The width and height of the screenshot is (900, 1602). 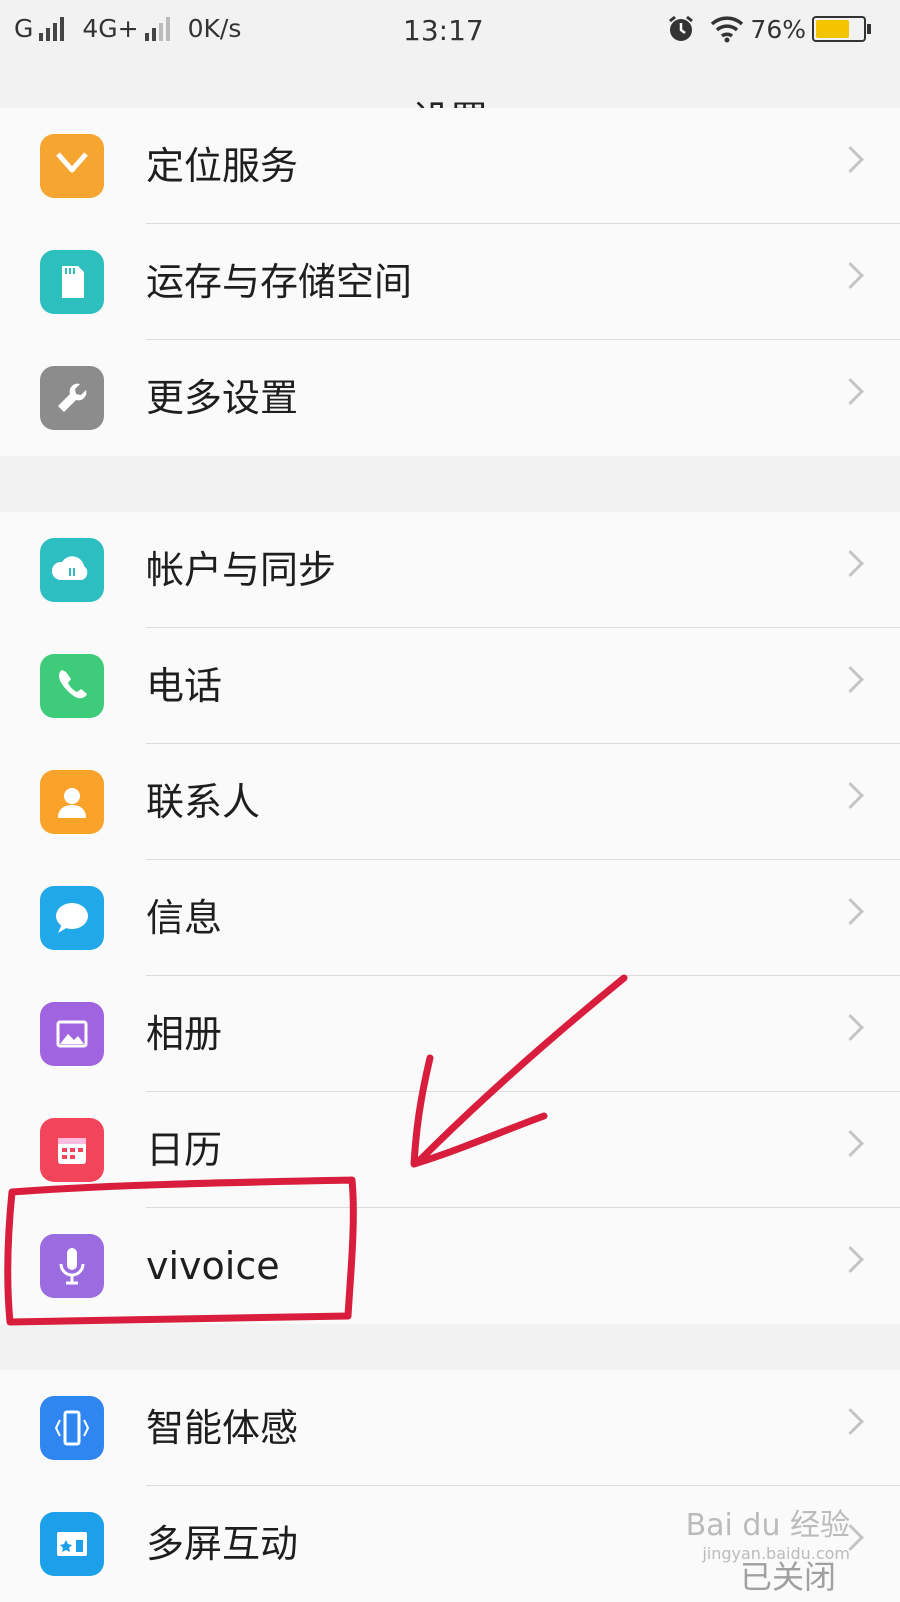 I want to click on settings-row: 相册, so click(x=450, y=1034).